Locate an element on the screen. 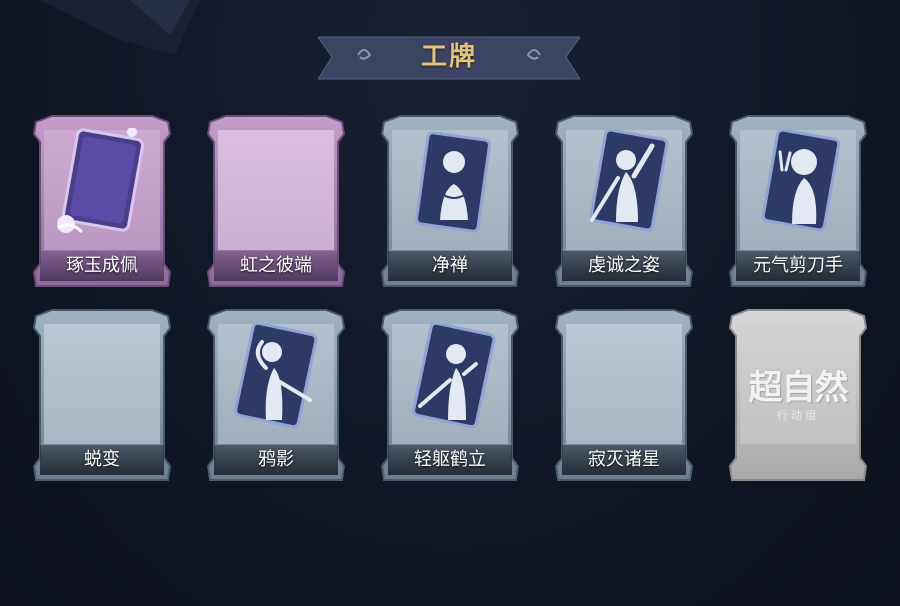  meditation-silhouette-card-icon is located at coordinates (453, 182).